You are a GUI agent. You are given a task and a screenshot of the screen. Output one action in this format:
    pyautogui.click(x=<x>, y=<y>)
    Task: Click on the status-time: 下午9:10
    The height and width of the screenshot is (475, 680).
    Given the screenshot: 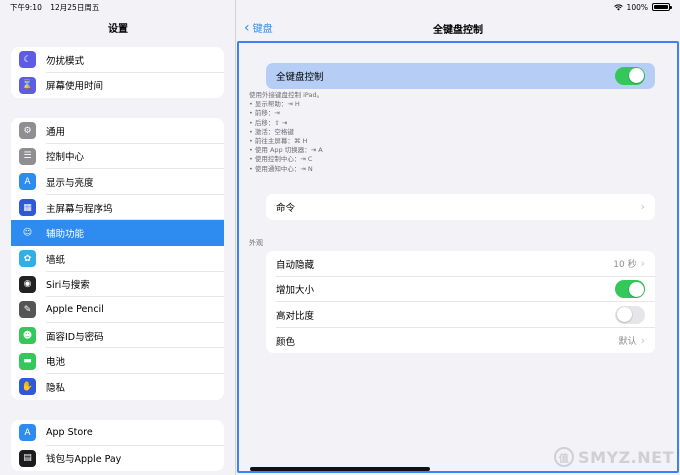 What is the action you would take?
    pyautogui.click(x=26, y=7)
    